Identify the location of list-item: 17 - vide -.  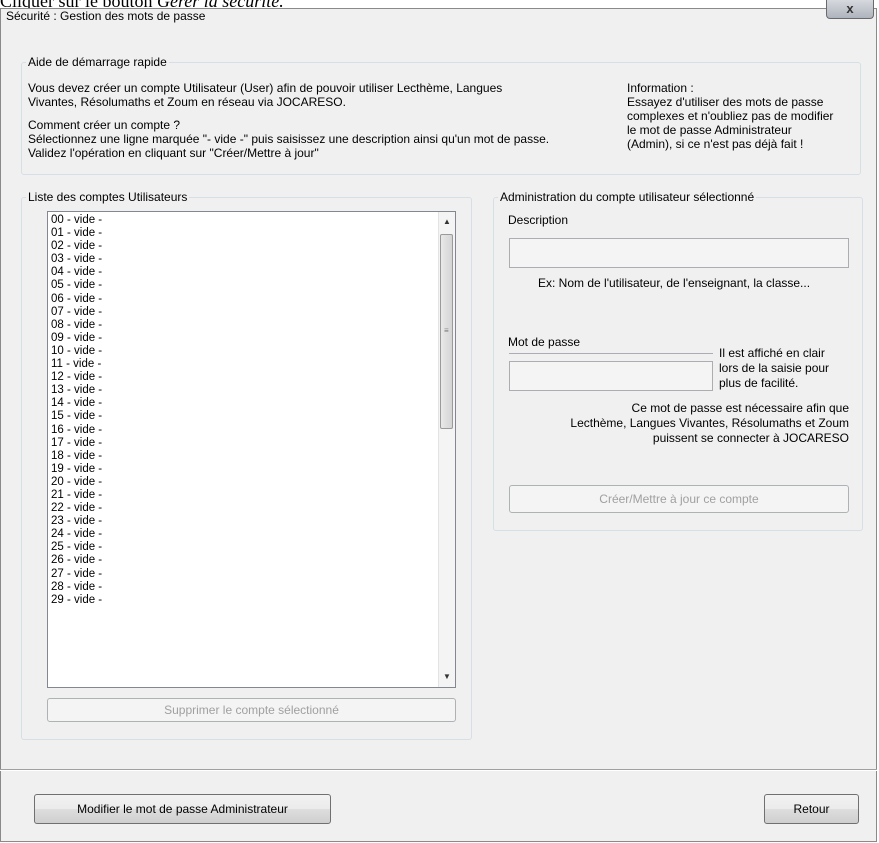
(243, 443).